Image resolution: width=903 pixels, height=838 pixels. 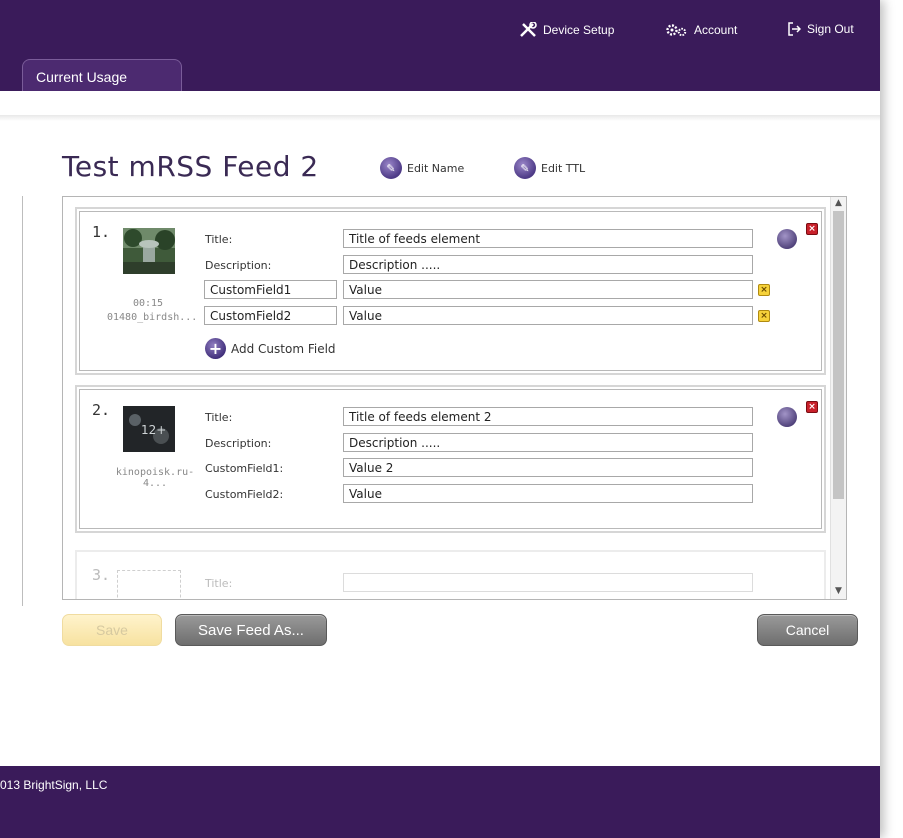 I want to click on add-custom-field-label: Add Custom Field, so click(x=283, y=348).